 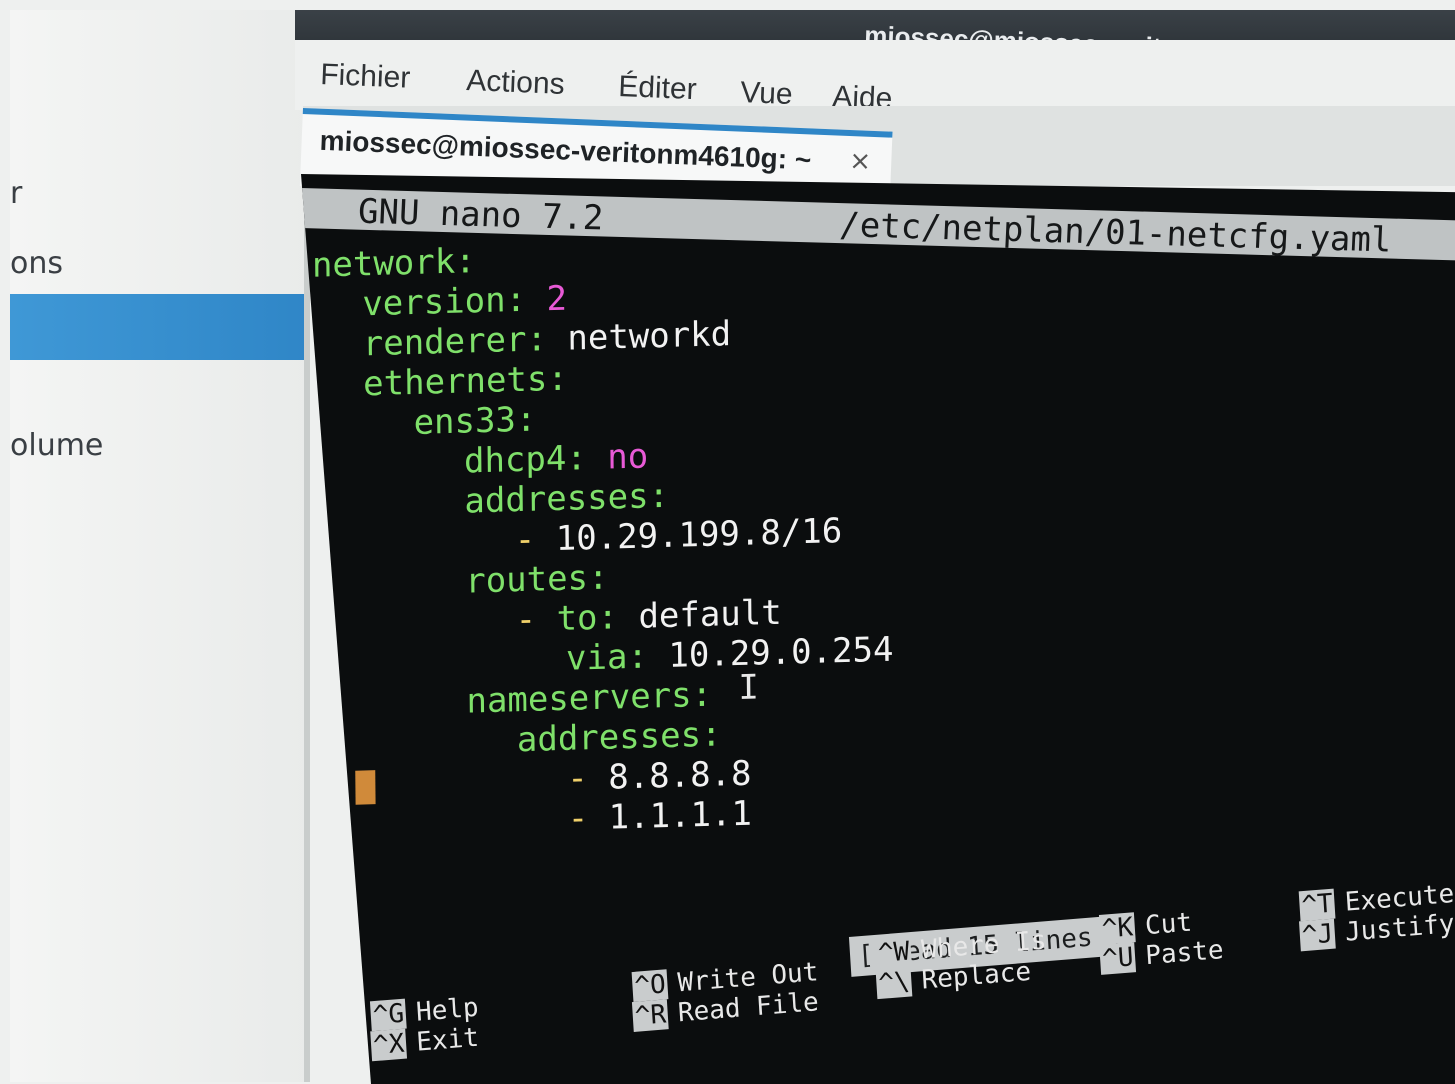 I want to click on yaml-key: routes:, so click(x=537, y=579).